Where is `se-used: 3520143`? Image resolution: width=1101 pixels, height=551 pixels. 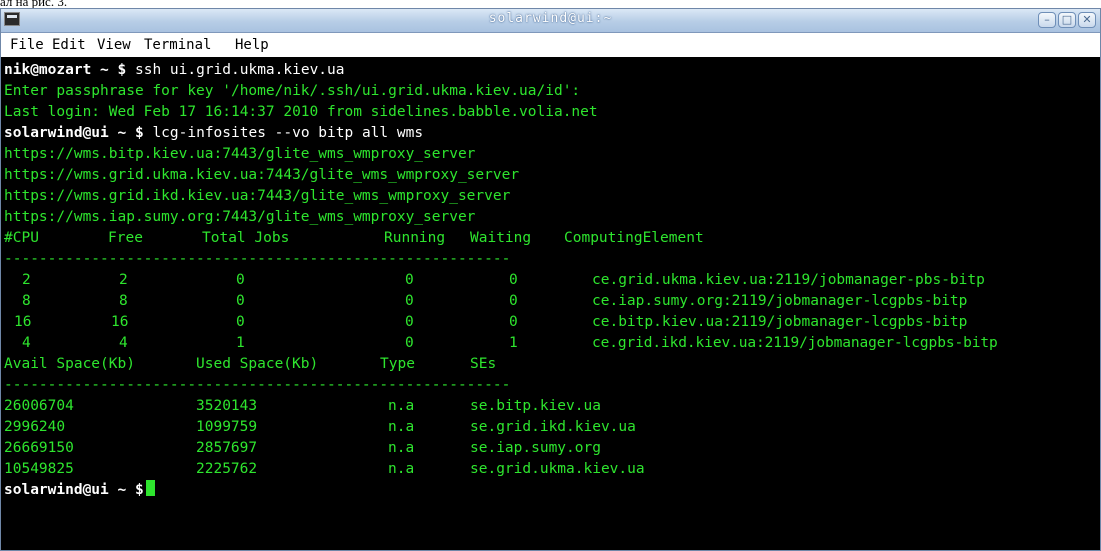 se-used: 3520143 is located at coordinates (227, 406).